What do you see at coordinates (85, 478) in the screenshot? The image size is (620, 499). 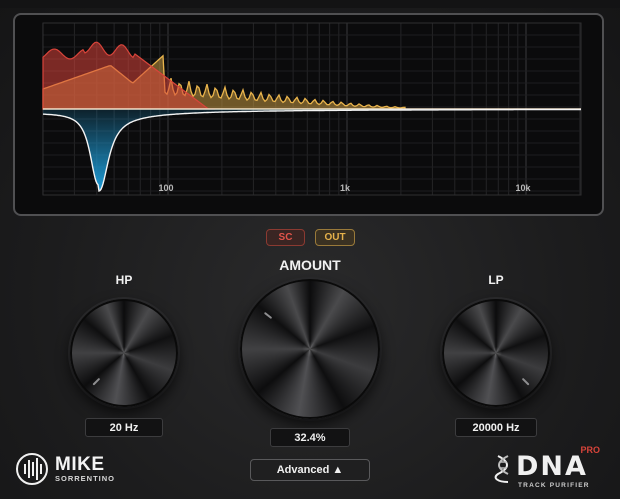 I see `logo-subtitle: SORRENTINO` at bounding box center [85, 478].